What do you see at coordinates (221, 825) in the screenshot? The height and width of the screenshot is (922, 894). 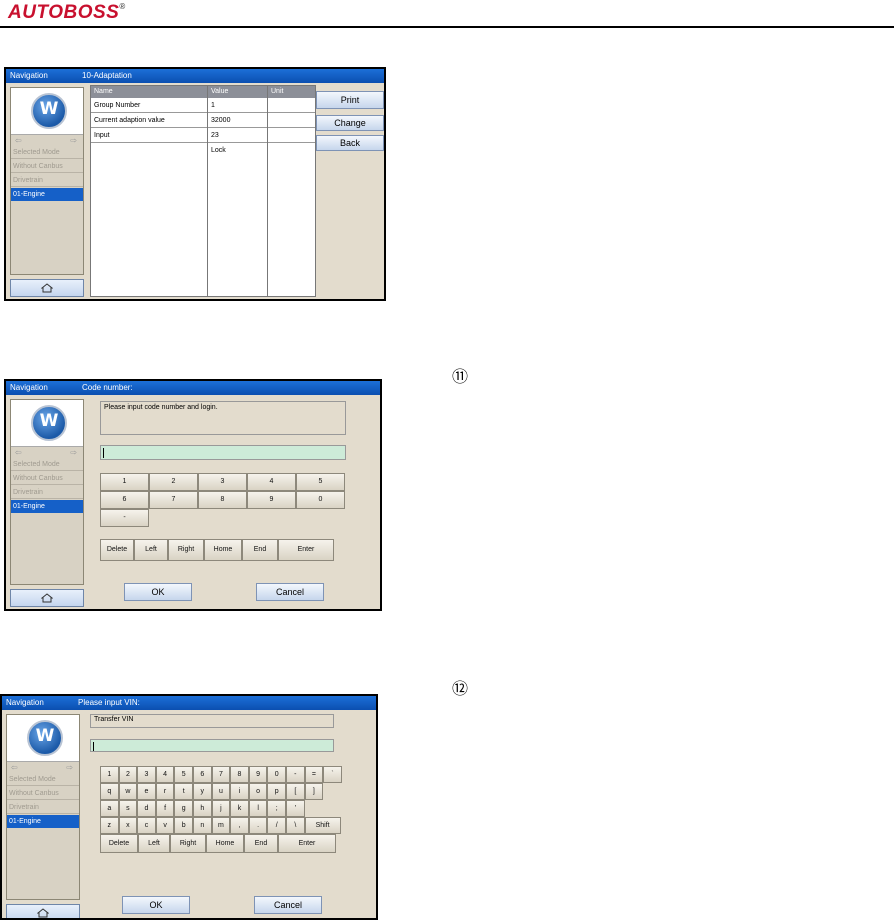 I see `keyboard-key: m` at bounding box center [221, 825].